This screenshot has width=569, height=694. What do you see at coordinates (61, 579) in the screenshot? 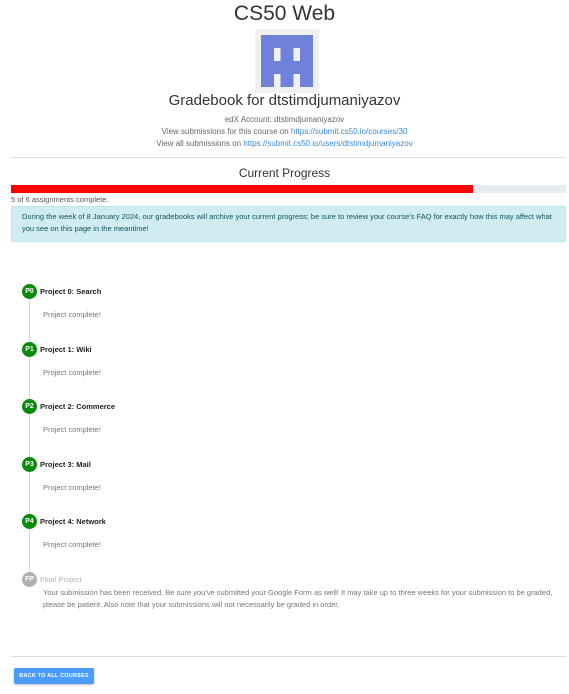
I see `project-title-fp: Final Project` at bounding box center [61, 579].